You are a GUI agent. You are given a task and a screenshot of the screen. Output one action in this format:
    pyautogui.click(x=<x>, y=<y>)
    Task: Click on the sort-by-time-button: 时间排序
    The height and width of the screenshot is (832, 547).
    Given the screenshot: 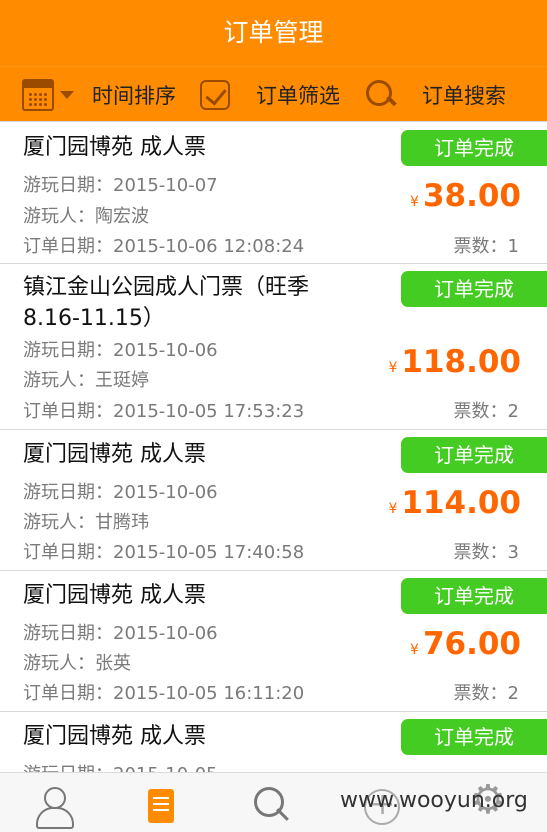 What is the action you would take?
    pyautogui.click(x=99, y=94)
    